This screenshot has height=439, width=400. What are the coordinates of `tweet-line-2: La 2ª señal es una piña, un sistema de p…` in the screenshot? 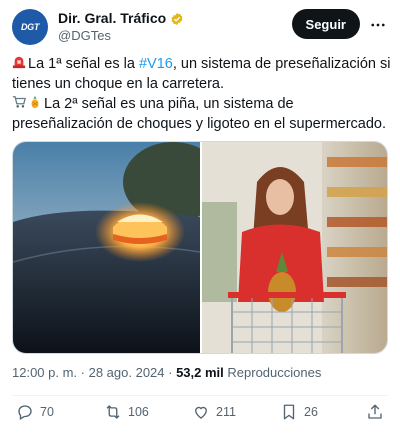 It's located at (202, 114).